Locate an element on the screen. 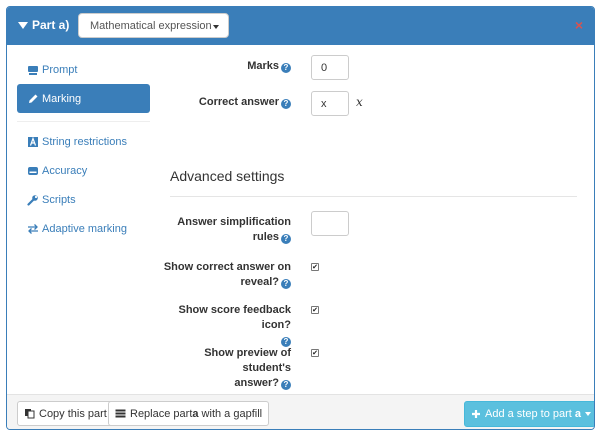 This screenshot has height=436, width=600. simplification-label: Answer simplification rules? is located at coordinates (234, 230).